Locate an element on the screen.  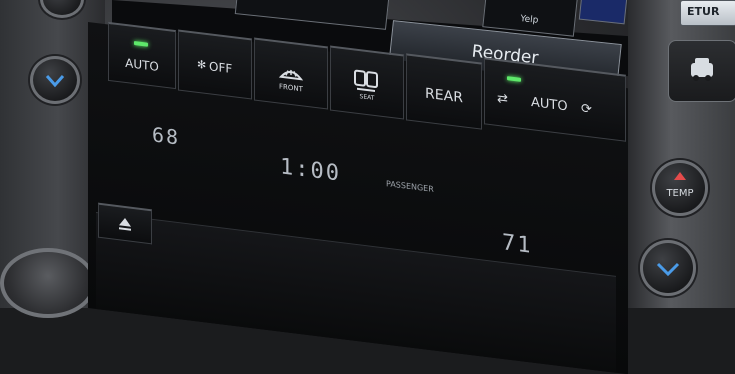
eject-icon is located at coordinates (125, 224).